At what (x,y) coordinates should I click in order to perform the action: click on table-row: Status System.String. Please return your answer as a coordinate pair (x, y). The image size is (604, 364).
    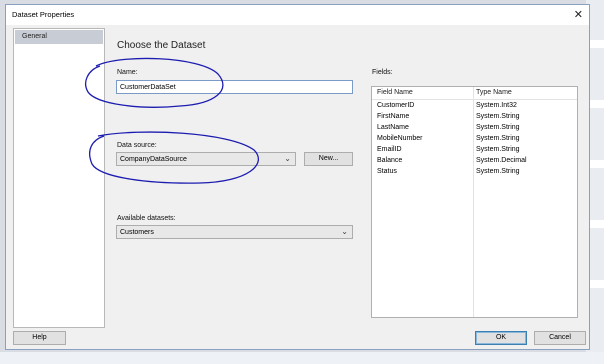
    Looking at the image, I should click on (474, 172).